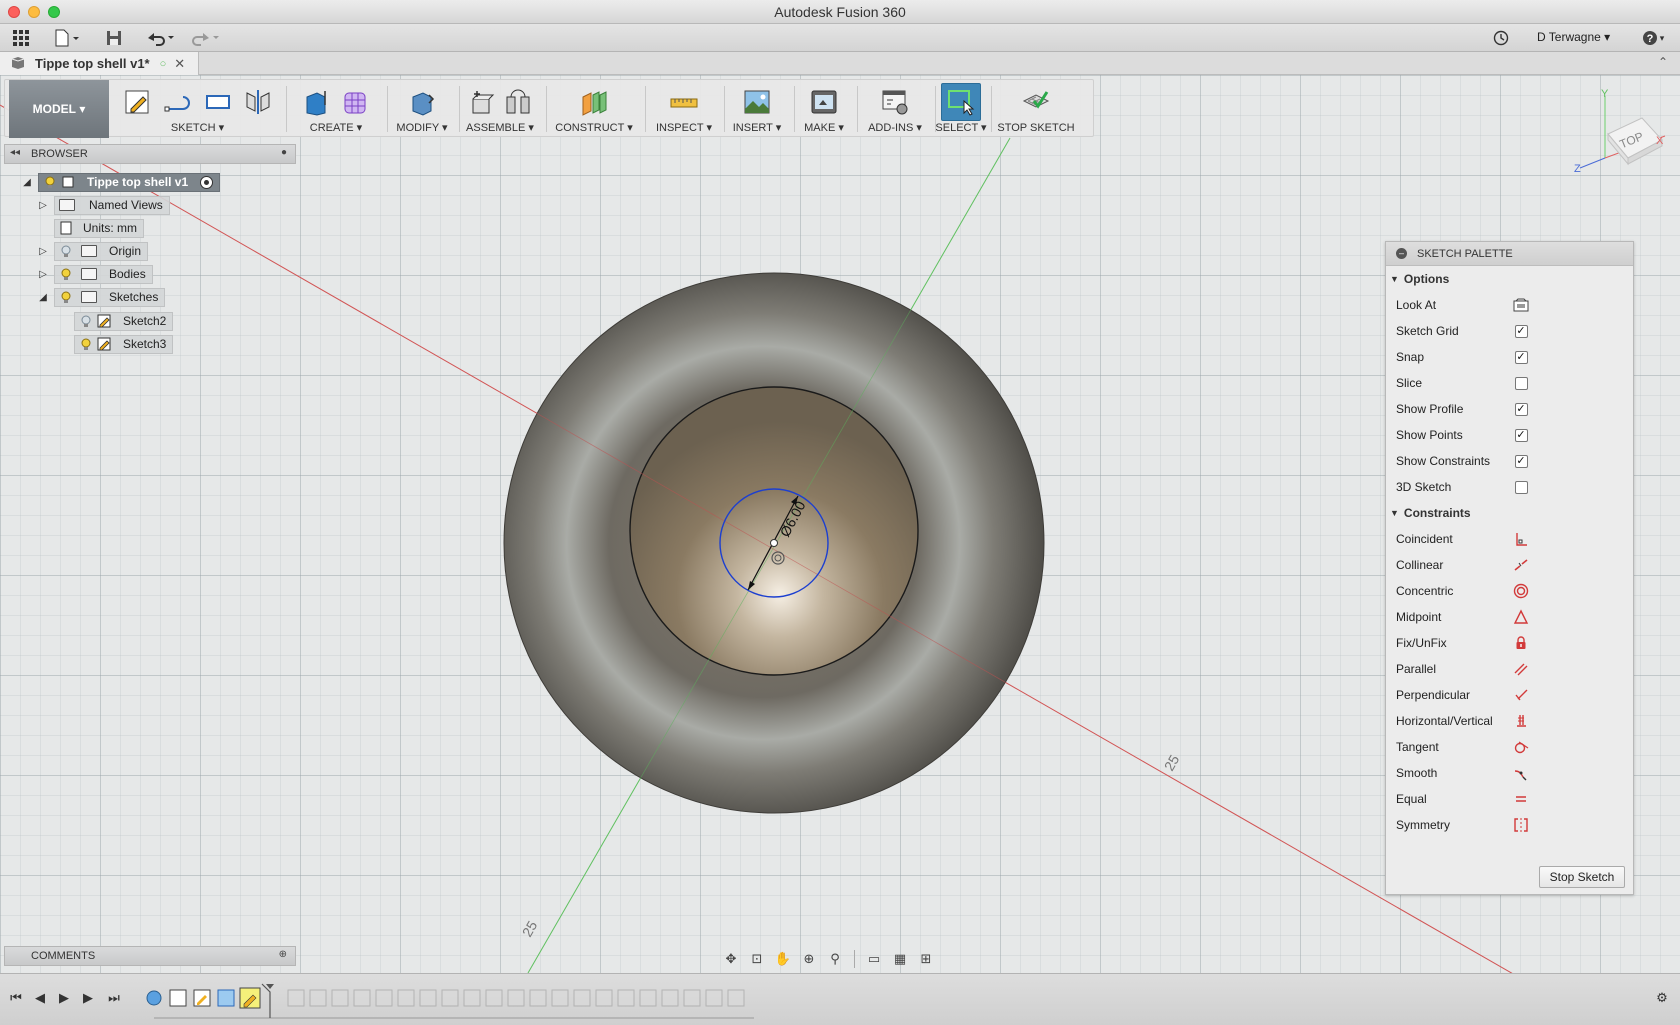  What do you see at coordinates (1509, 565) in the screenshot?
I see `constraint-collinear: Collinear` at bounding box center [1509, 565].